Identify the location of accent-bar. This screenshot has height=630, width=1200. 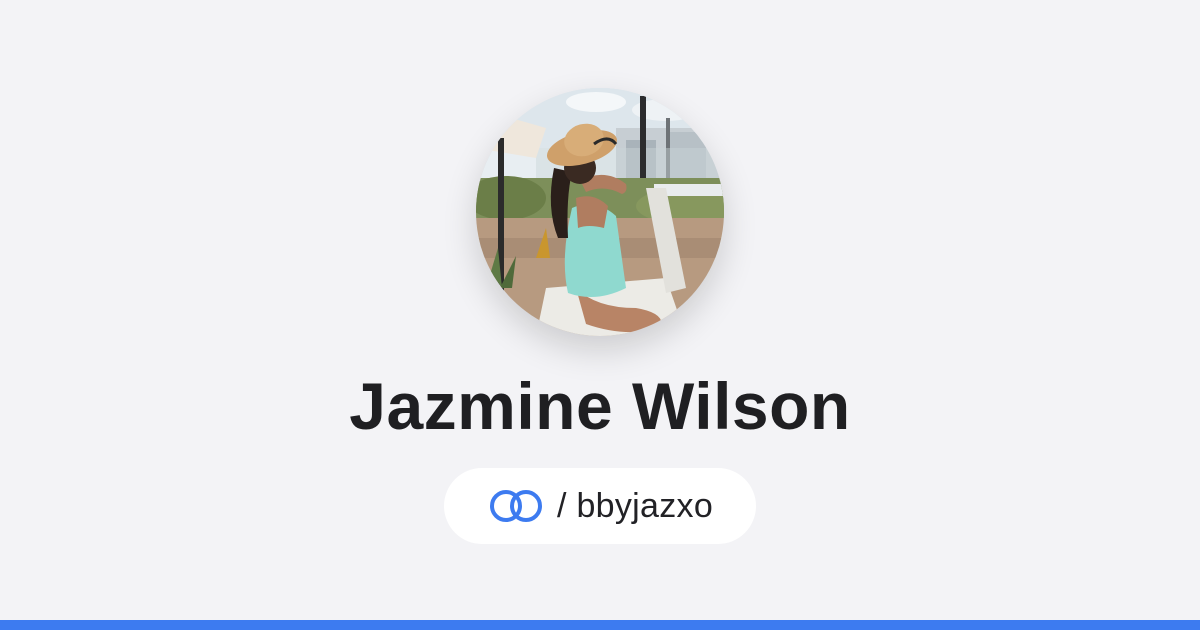
(600, 625).